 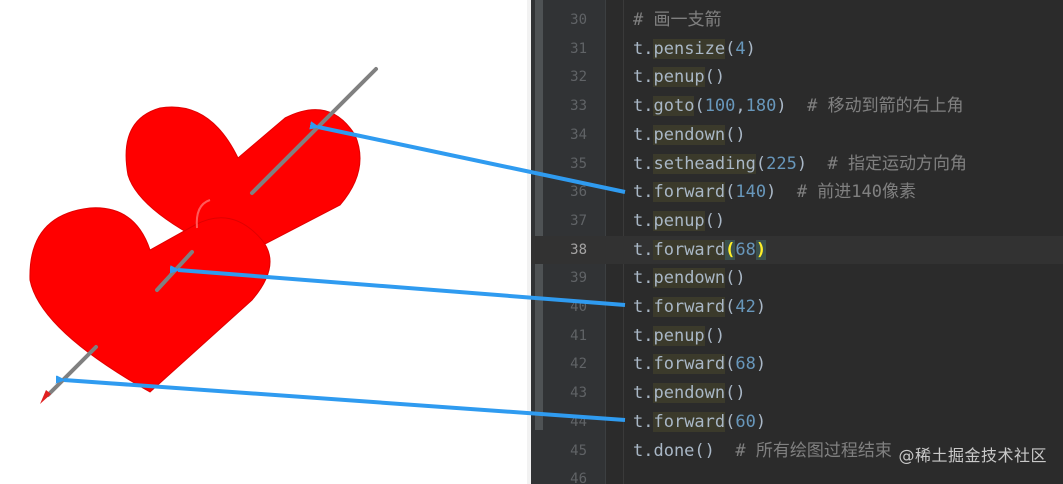 What do you see at coordinates (578, 192) in the screenshot?
I see `line-number: 36` at bounding box center [578, 192].